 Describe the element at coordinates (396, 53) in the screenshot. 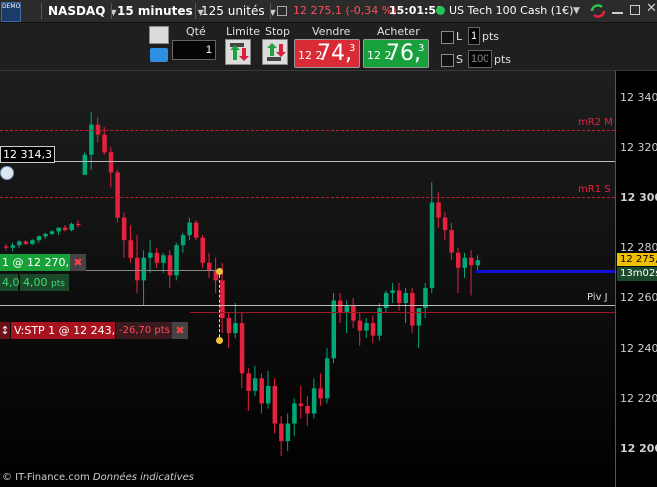

I see `buy-button: 12 2 76, 3` at that location.